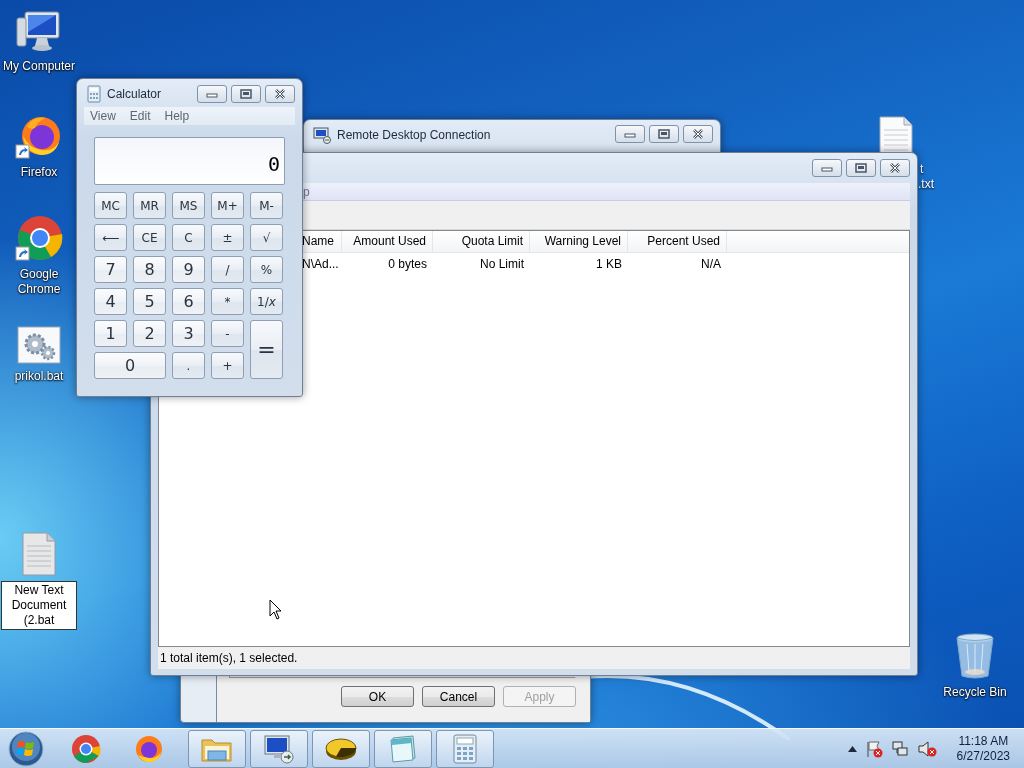  I want to click on pie-chart-icon, so click(341, 748).